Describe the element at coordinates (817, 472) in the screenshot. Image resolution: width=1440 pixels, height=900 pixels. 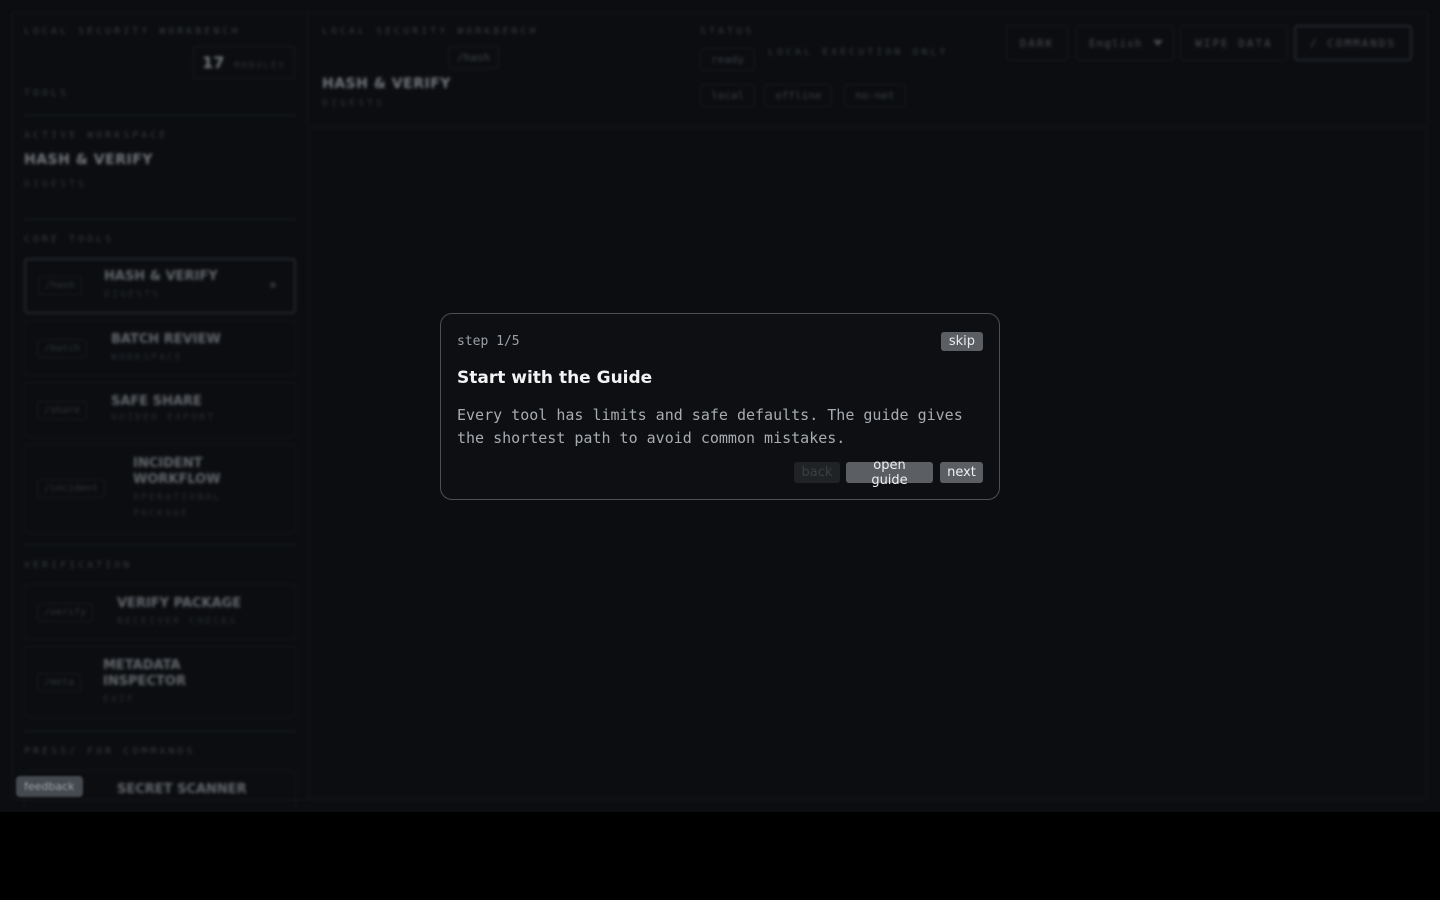
I see `back-button: back` at that location.